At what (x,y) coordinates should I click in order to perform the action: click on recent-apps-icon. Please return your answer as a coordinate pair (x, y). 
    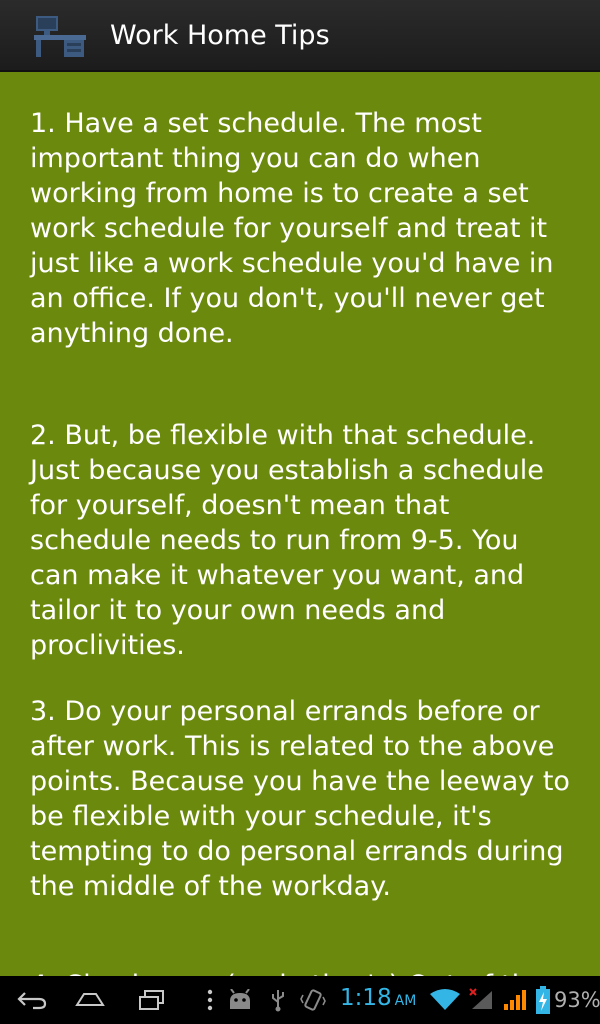
    Looking at the image, I should click on (151, 1000).